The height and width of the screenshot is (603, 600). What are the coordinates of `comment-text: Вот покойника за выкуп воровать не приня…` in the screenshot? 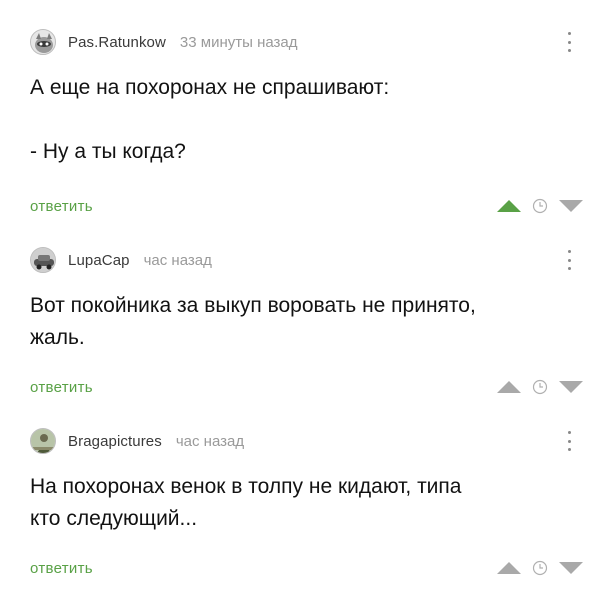 It's located at (300, 322).